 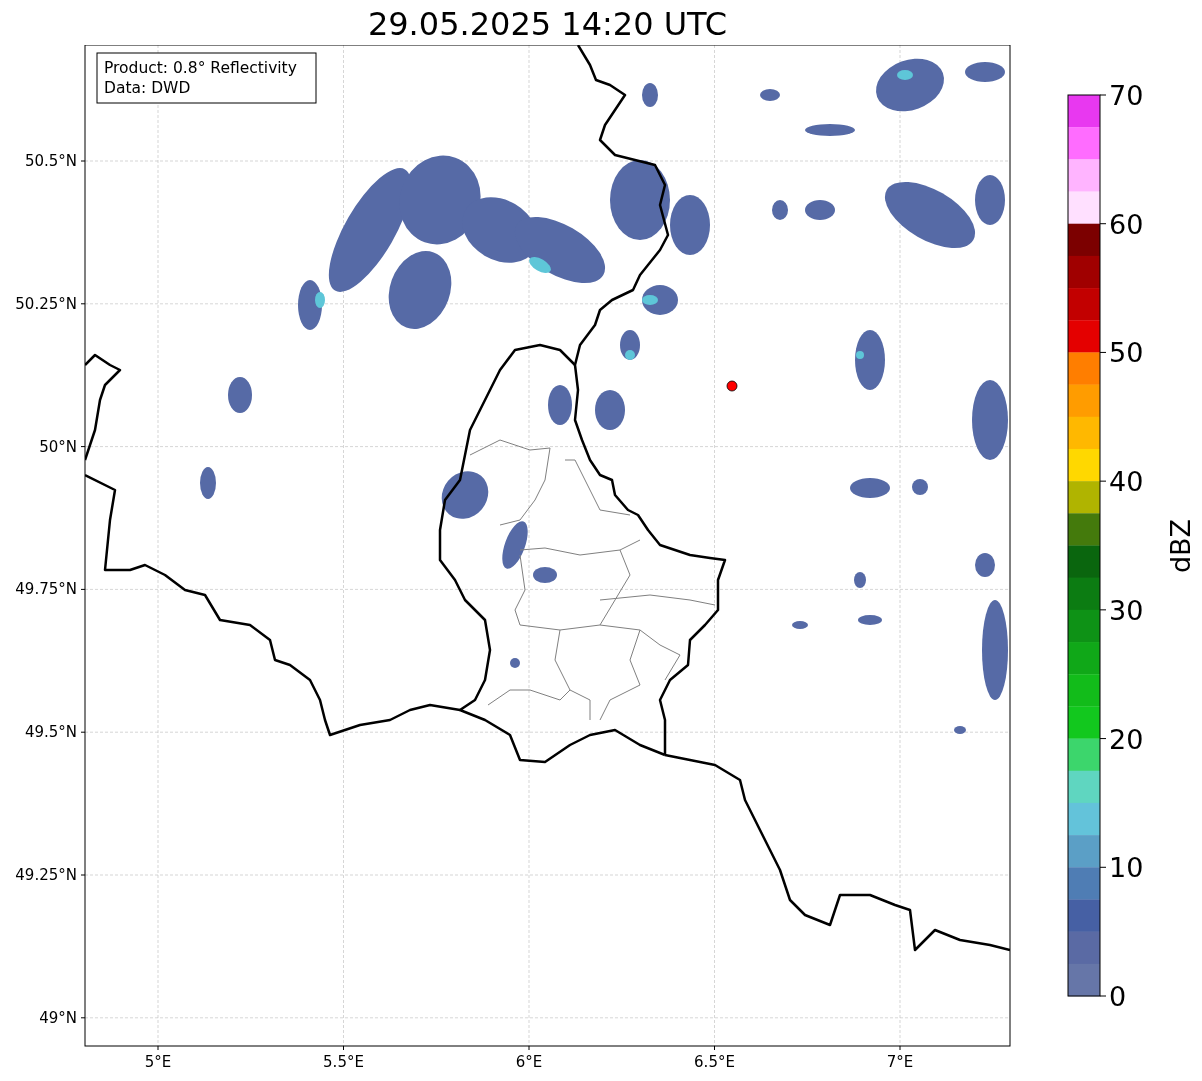 What do you see at coordinates (58, 446) in the screenshot?
I see `latitude-label: 50°N` at bounding box center [58, 446].